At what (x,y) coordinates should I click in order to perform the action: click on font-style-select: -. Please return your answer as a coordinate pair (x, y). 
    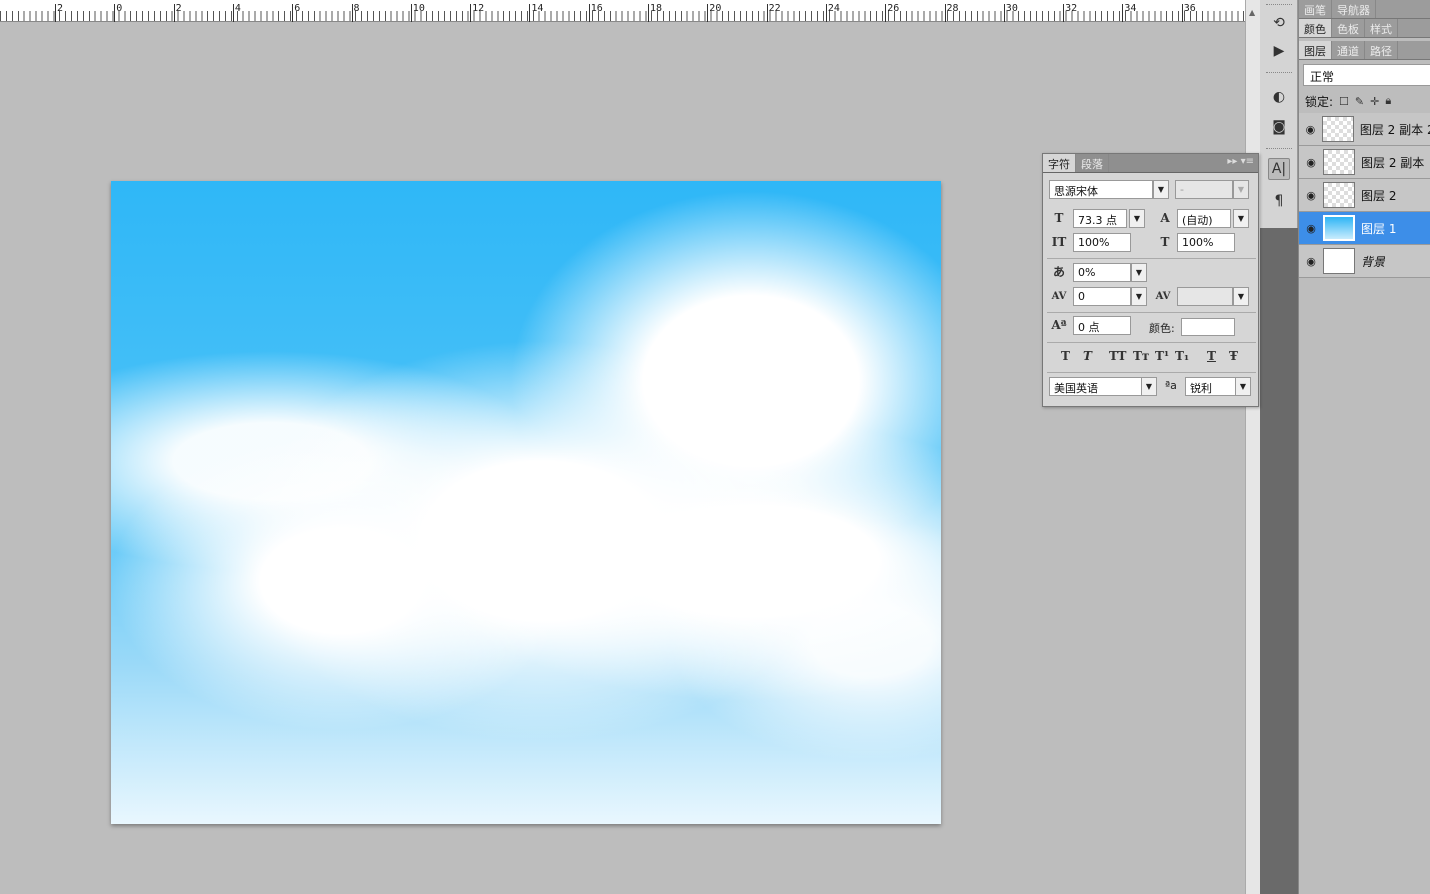
    Looking at the image, I should click on (1204, 189).